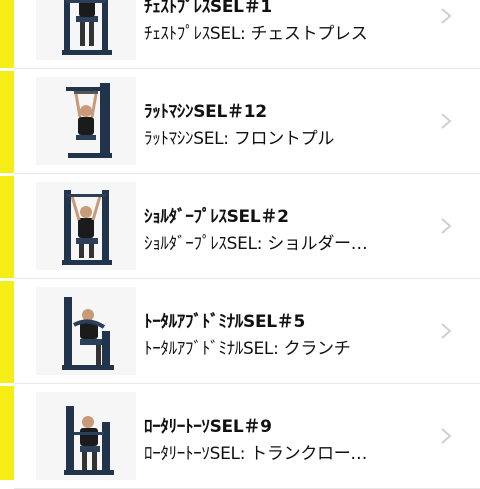 This screenshot has width=480, height=489. What do you see at coordinates (89, 440) in the screenshot?
I see `rotary-torso-machine-icon` at bounding box center [89, 440].